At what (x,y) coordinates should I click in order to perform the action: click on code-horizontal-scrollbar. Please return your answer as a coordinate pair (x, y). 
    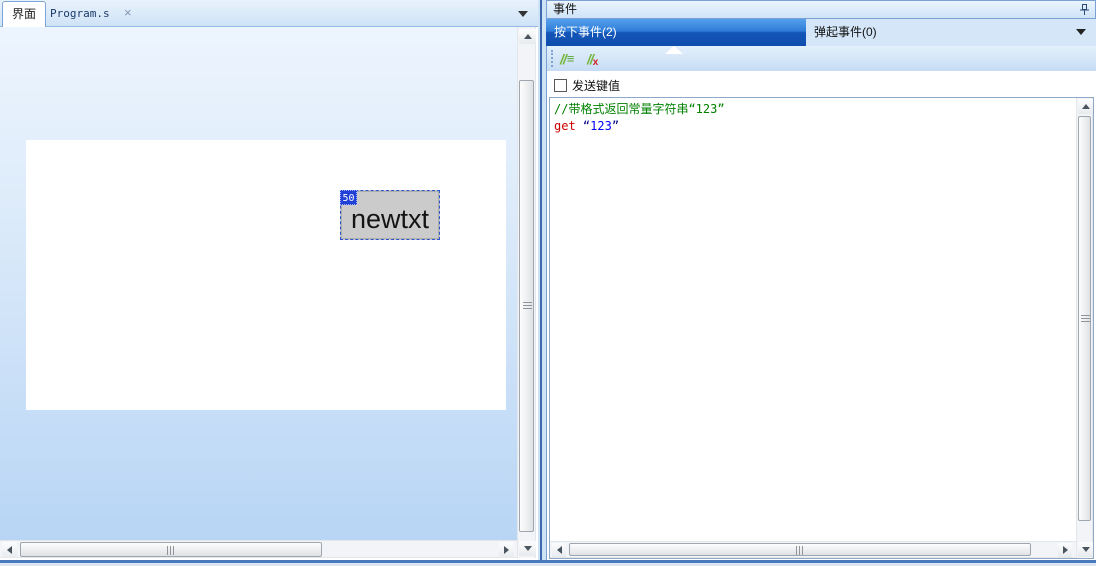
    Looking at the image, I should click on (813, 549).